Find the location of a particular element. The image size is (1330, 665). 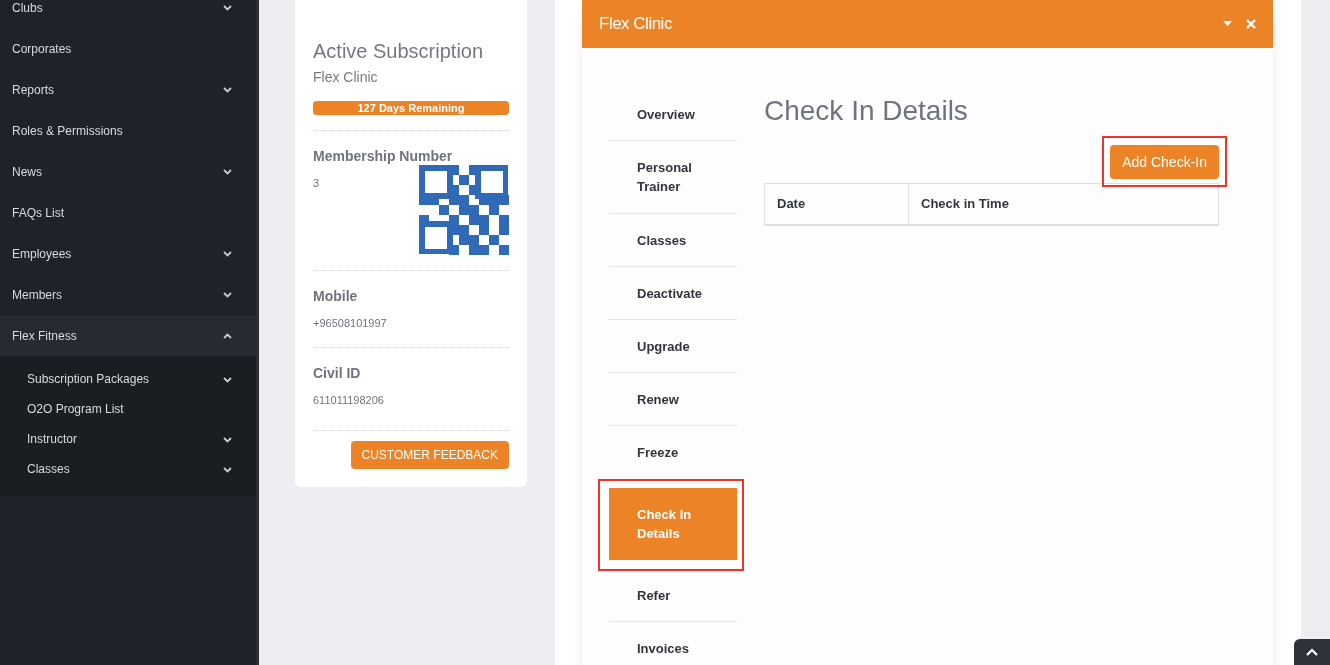

section-heading: Check In Details is located at coordinates (866, 111).